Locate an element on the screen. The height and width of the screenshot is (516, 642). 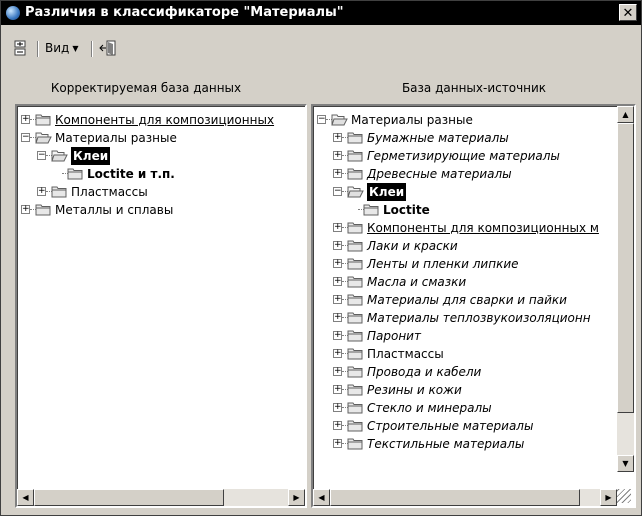
exit-button is located at coordinates (108, 48).